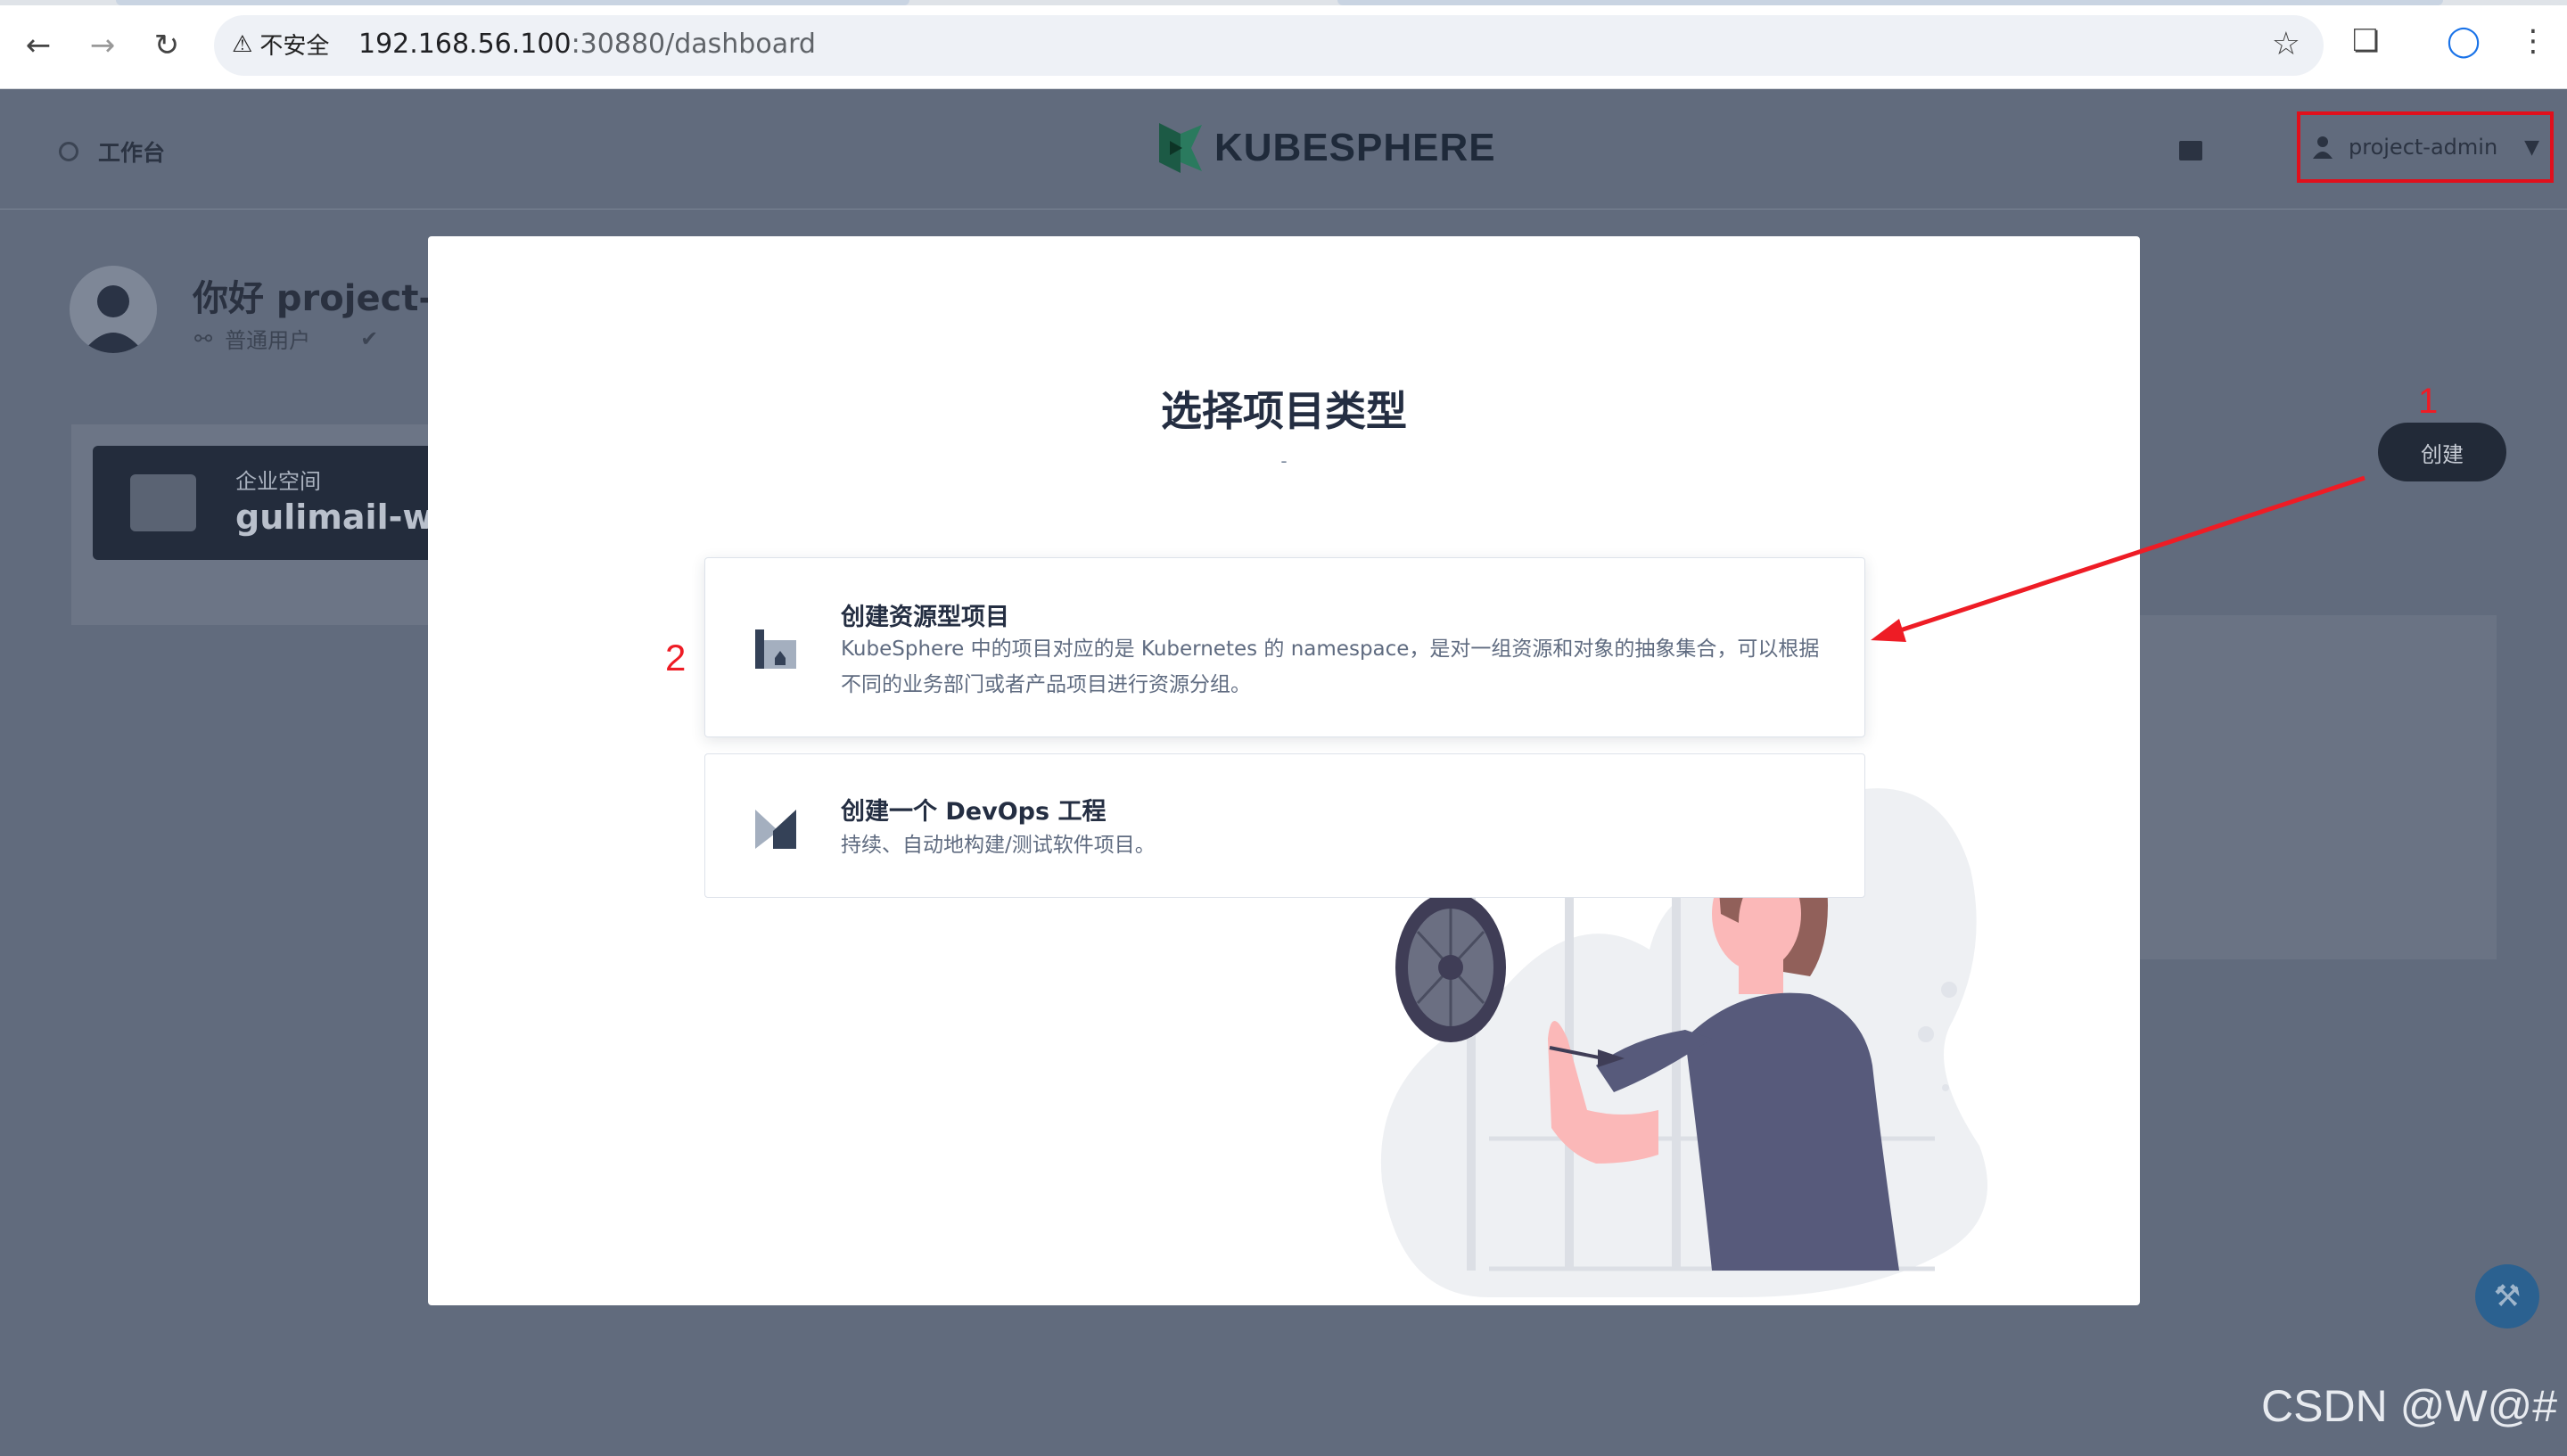 This screenshot has height=1456, width=2567. Describe the element at coordinates (2409, 1406) in the screenshot. I see `watermark: CSDN @W@#` at that location.